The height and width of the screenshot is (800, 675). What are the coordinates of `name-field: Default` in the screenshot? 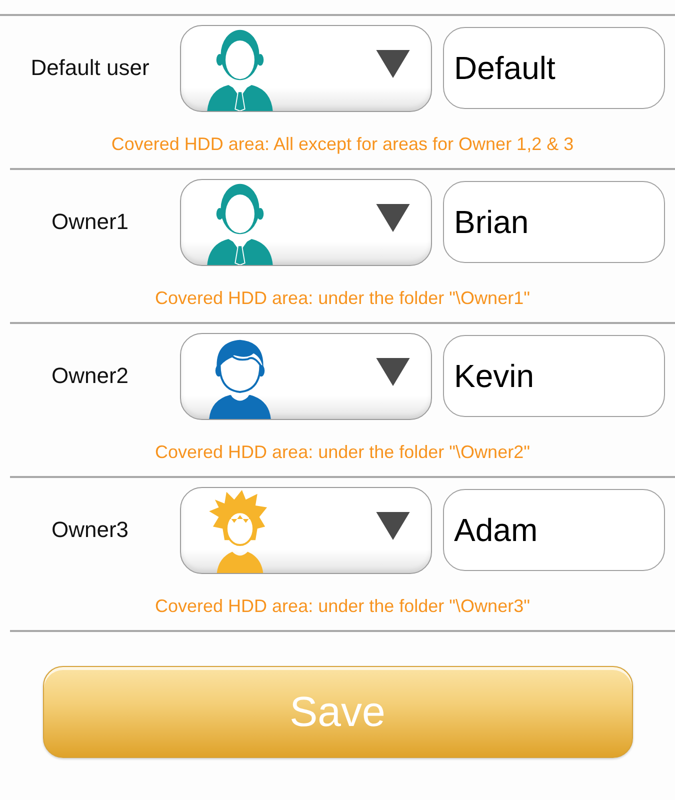 It's located at (554, 68).